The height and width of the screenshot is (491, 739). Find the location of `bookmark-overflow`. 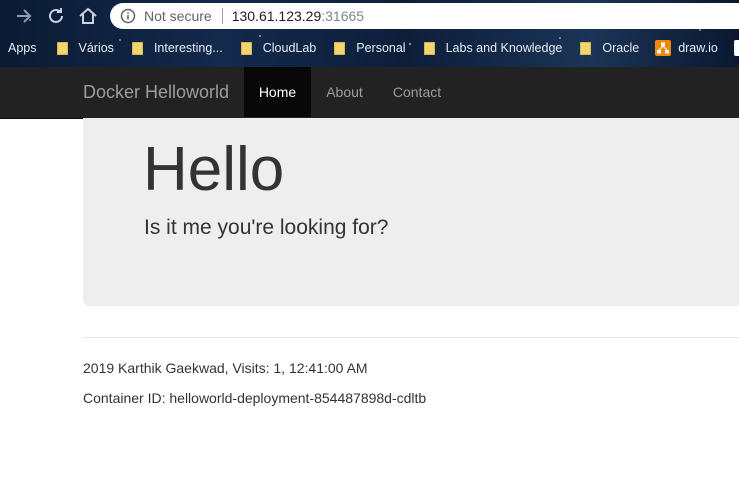

bookmark-overflow is located at coordinates (736, 48).